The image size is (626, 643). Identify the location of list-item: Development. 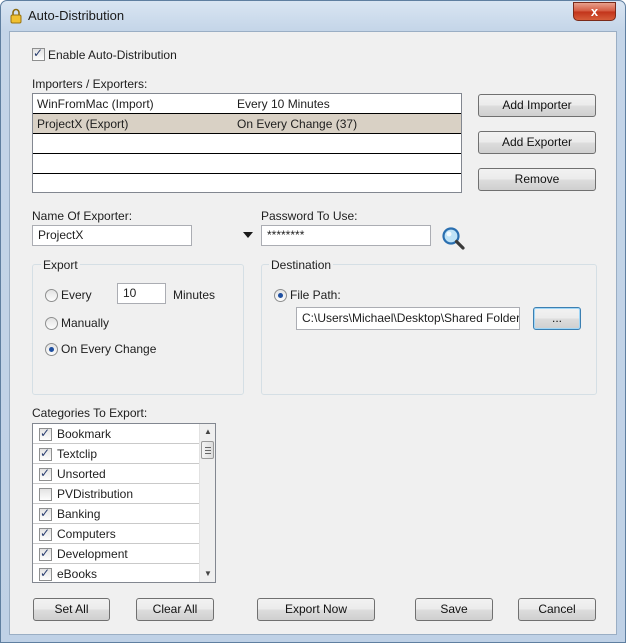
(117, 554).